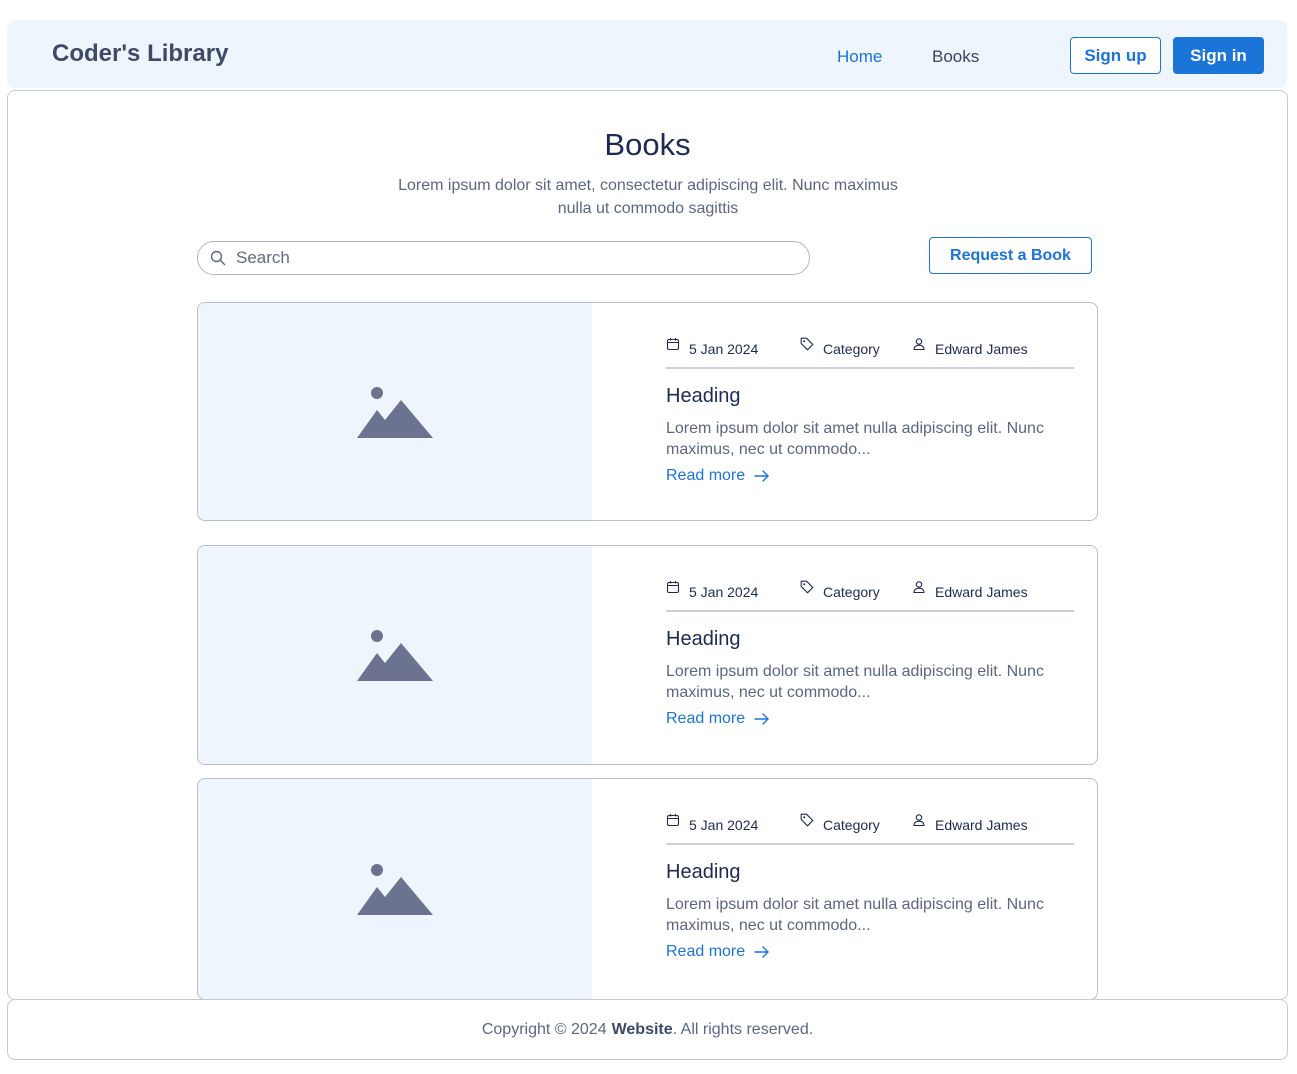  I want to click on brand-logo-text: Coder's Library, so click(140, 54).